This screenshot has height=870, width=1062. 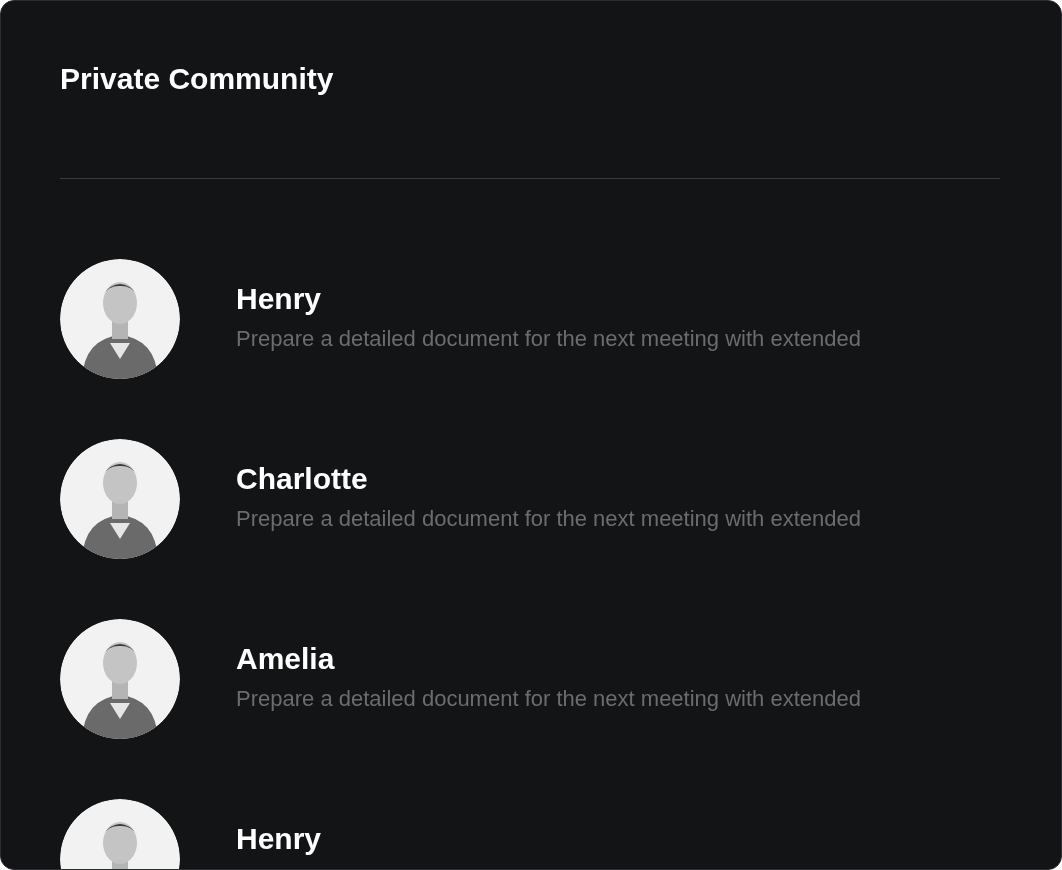 I want to click on member-name: Charlotte, so click(x=302, y=479).